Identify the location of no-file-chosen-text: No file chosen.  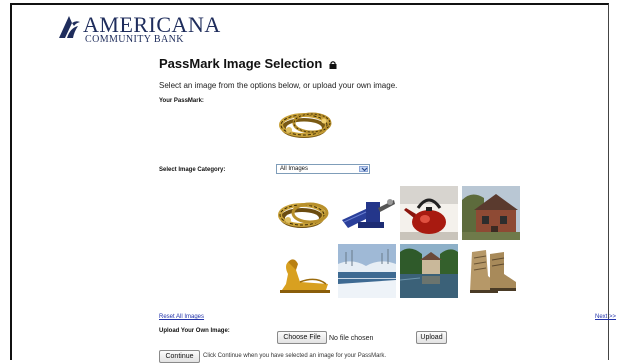
(351, 338).